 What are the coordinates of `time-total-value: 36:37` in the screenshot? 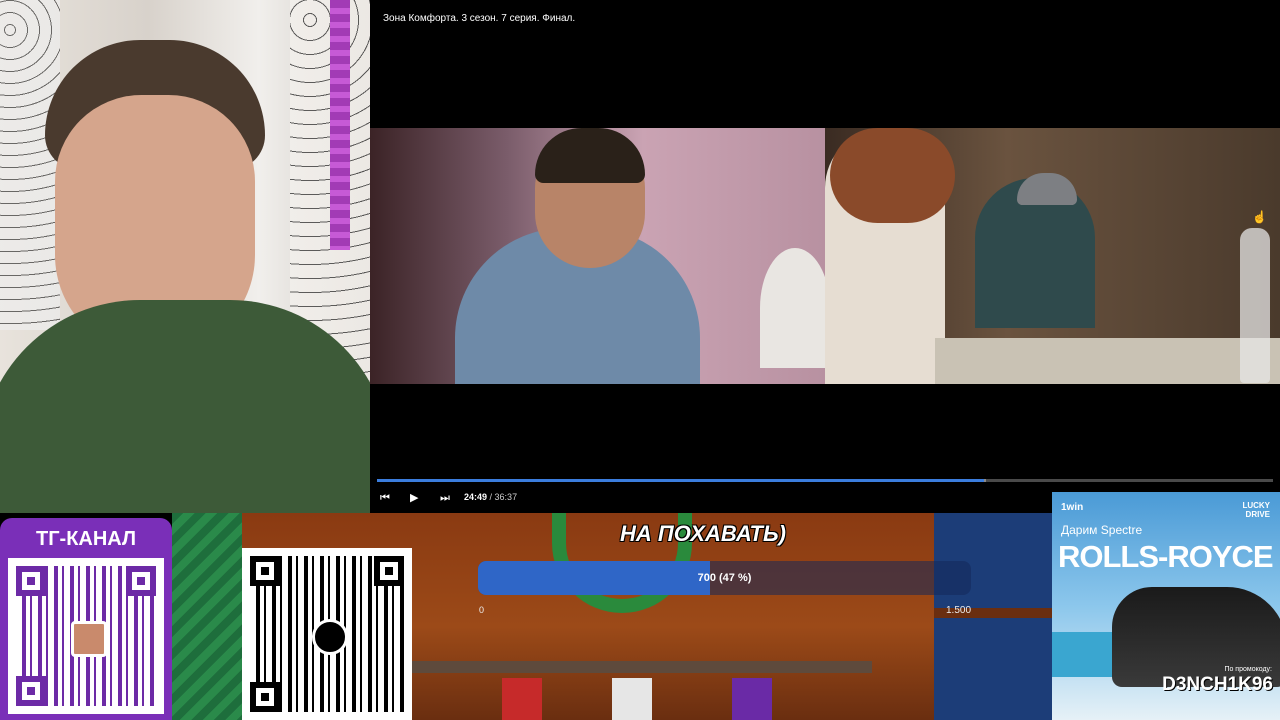 It's located at (506, 497).